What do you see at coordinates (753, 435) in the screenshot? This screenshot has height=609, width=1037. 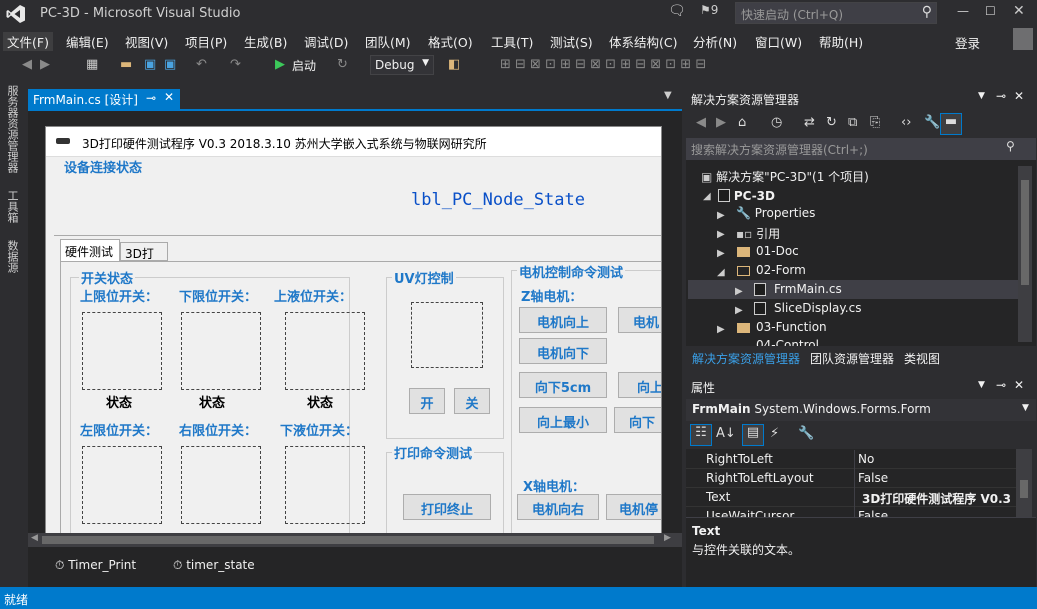 I see `properties-view-icon: ▤` at bounding box center [753, 435].